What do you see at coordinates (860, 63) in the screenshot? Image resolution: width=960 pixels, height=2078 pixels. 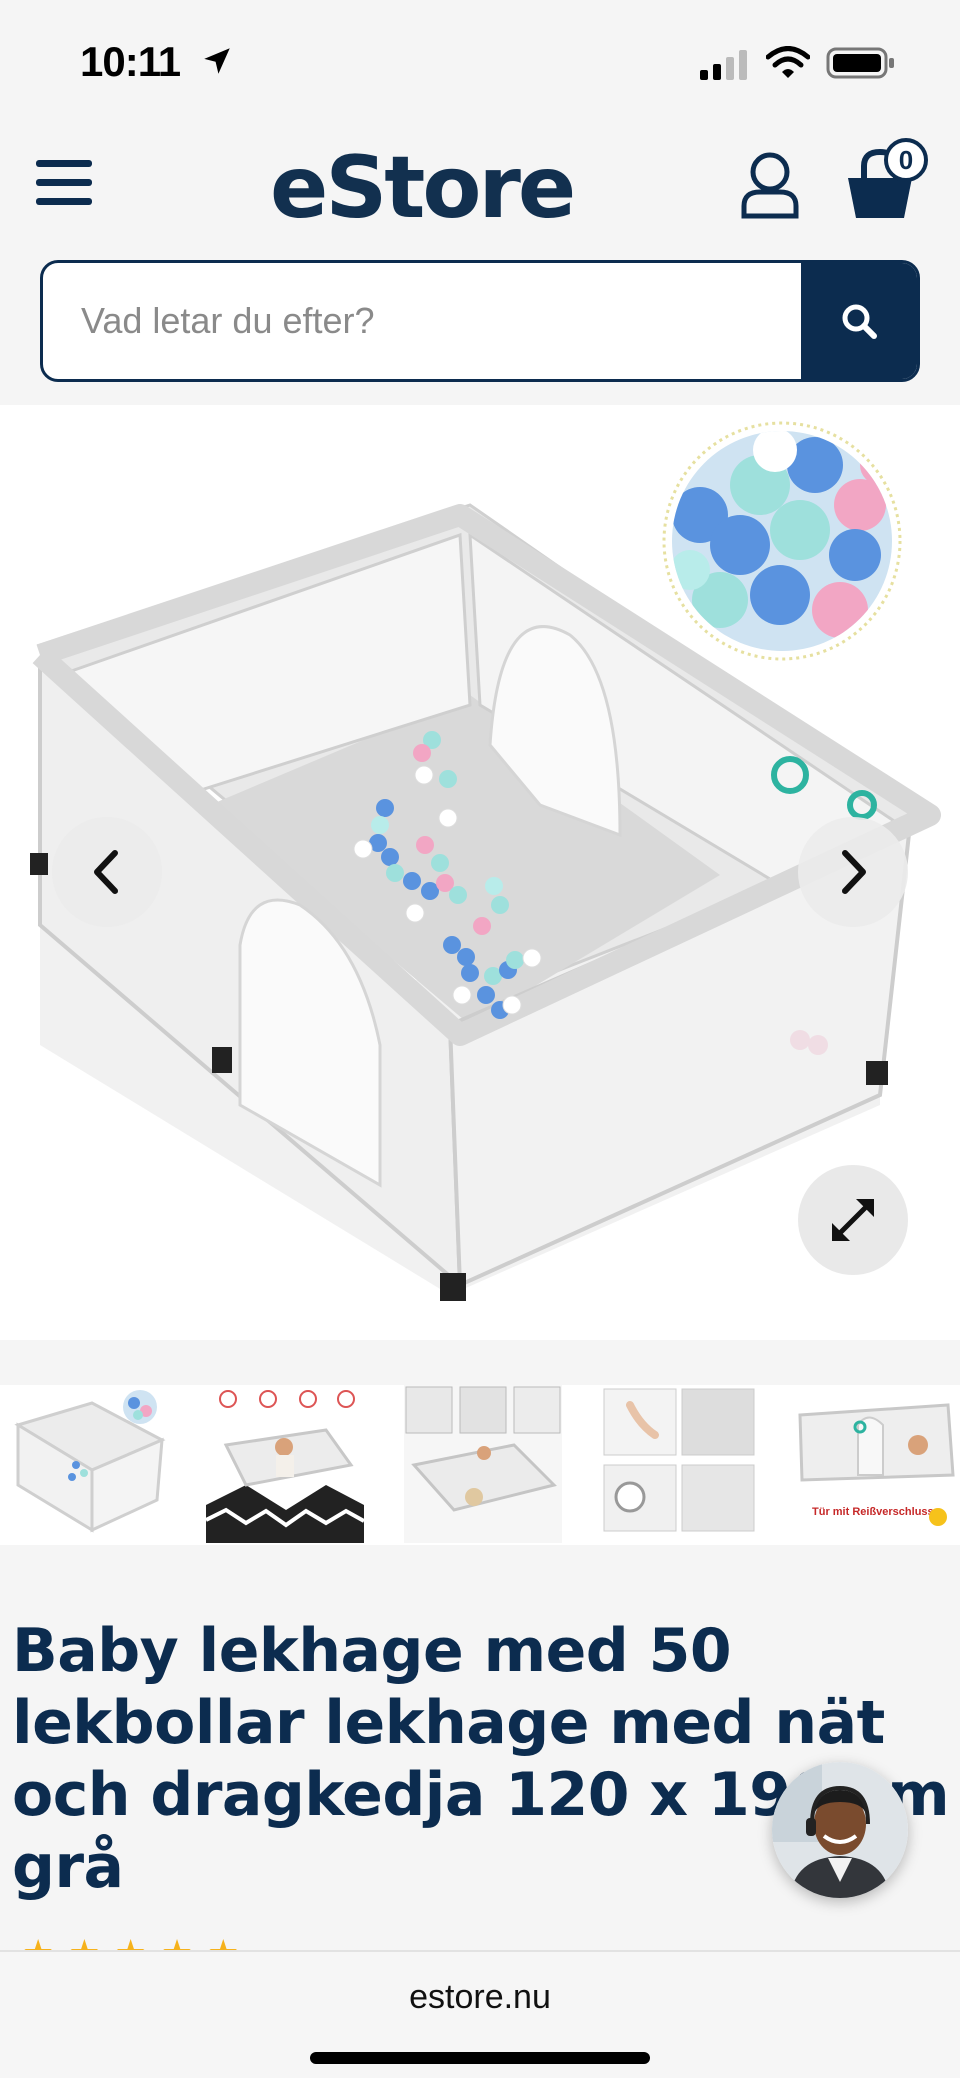 I see `battery-icon` at bounding box center [860, 63].